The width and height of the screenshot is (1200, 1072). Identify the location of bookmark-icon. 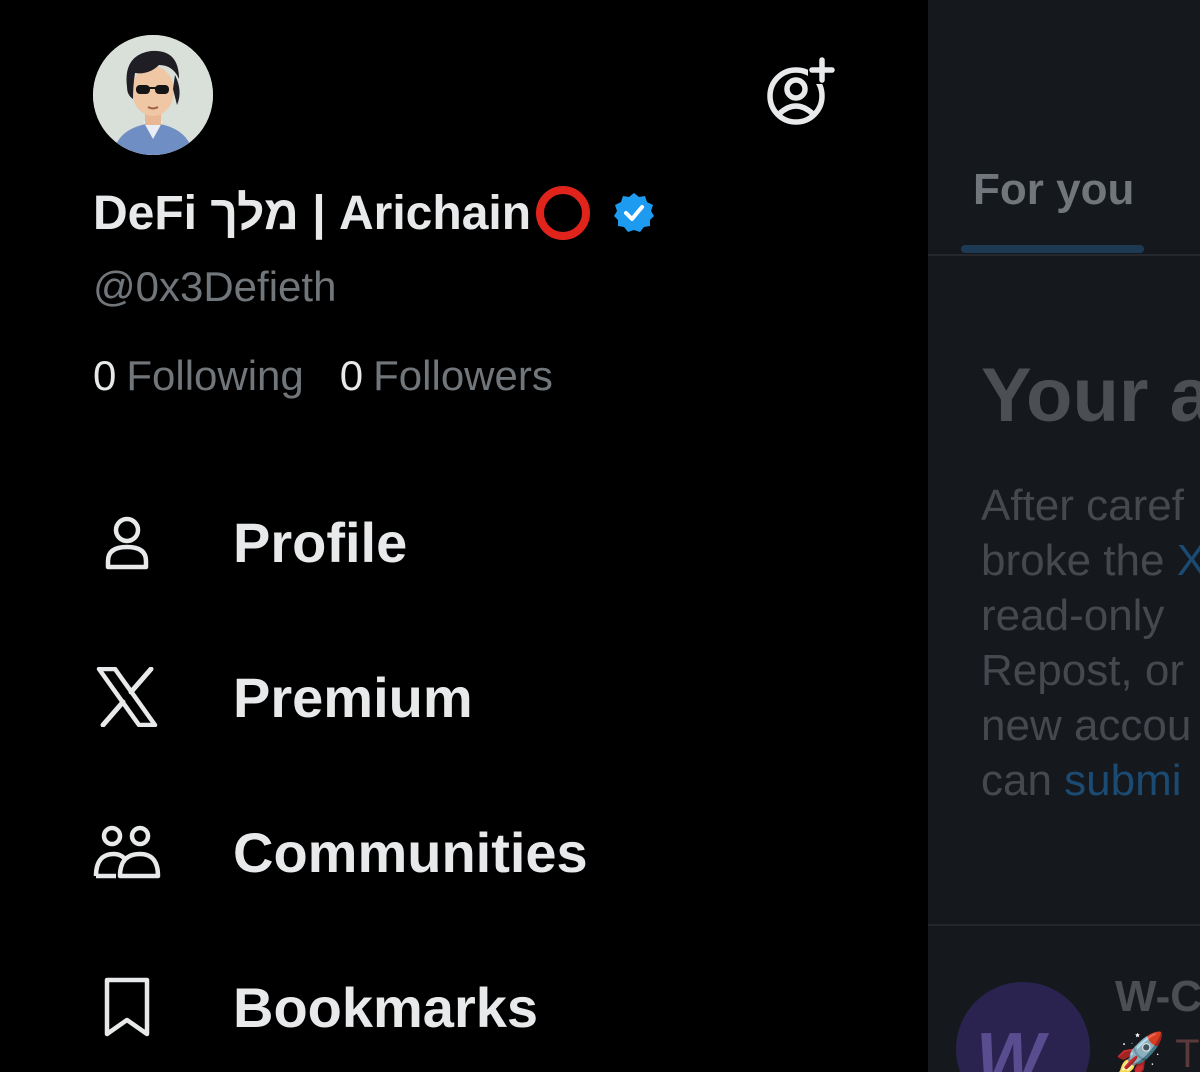
(127, 1007).